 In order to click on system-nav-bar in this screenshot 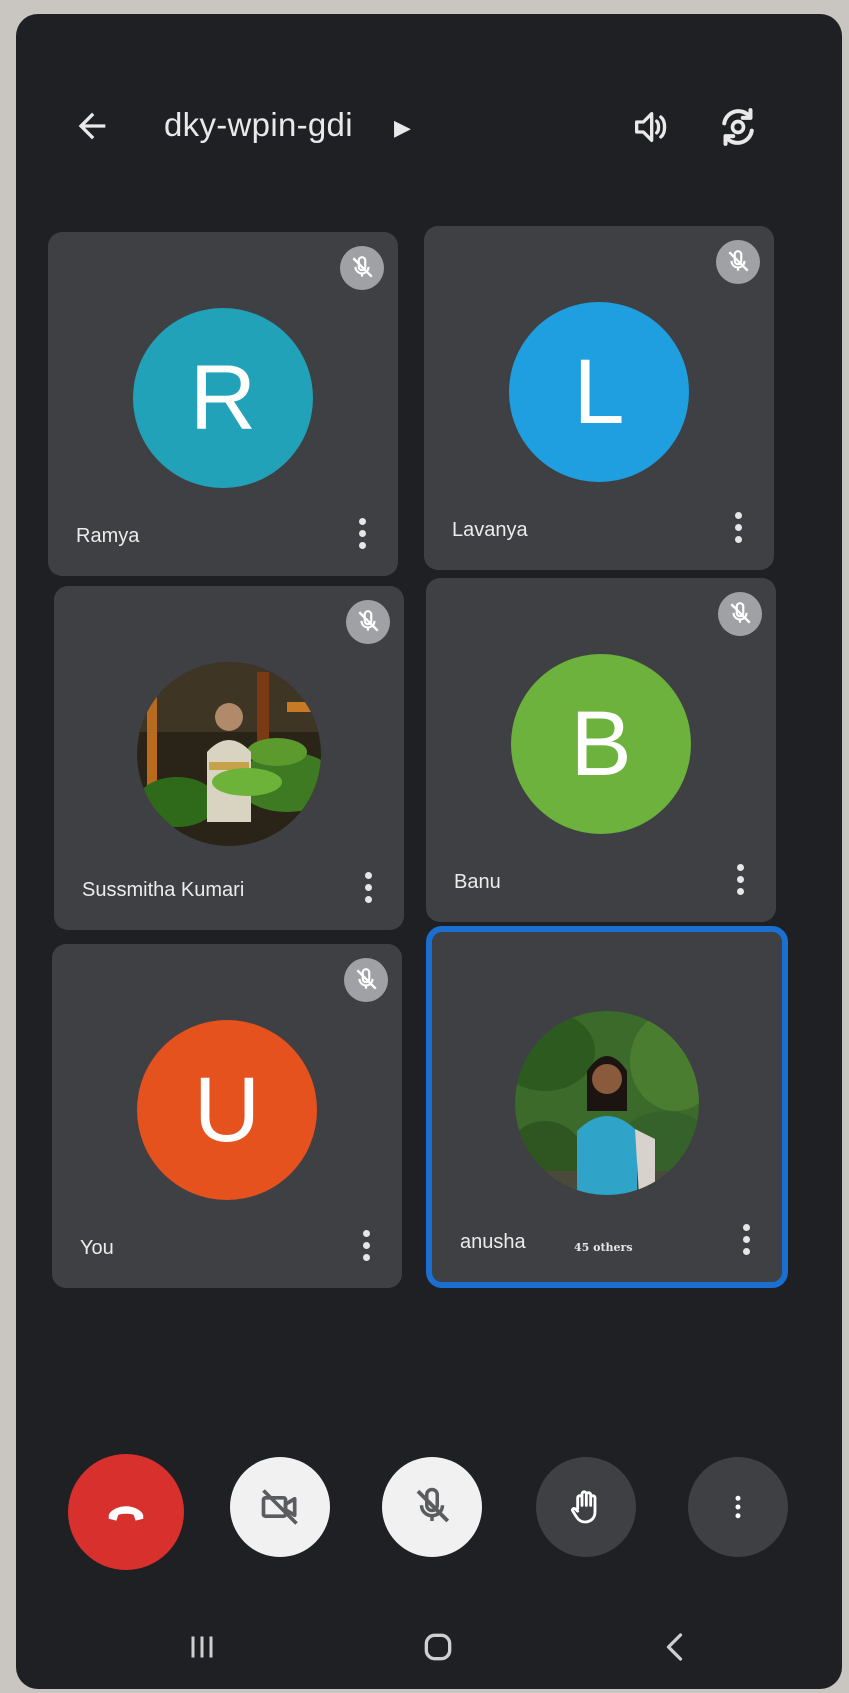, I will do `click(429, 1644)`.